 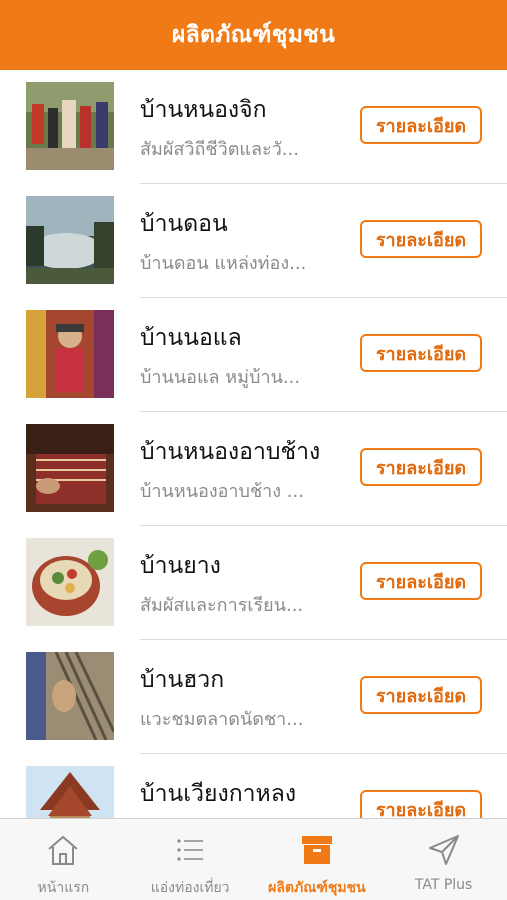 I want to click on tab-travel-basin: แอ่งท่องเที่ยว, so click(x=190, y=859).